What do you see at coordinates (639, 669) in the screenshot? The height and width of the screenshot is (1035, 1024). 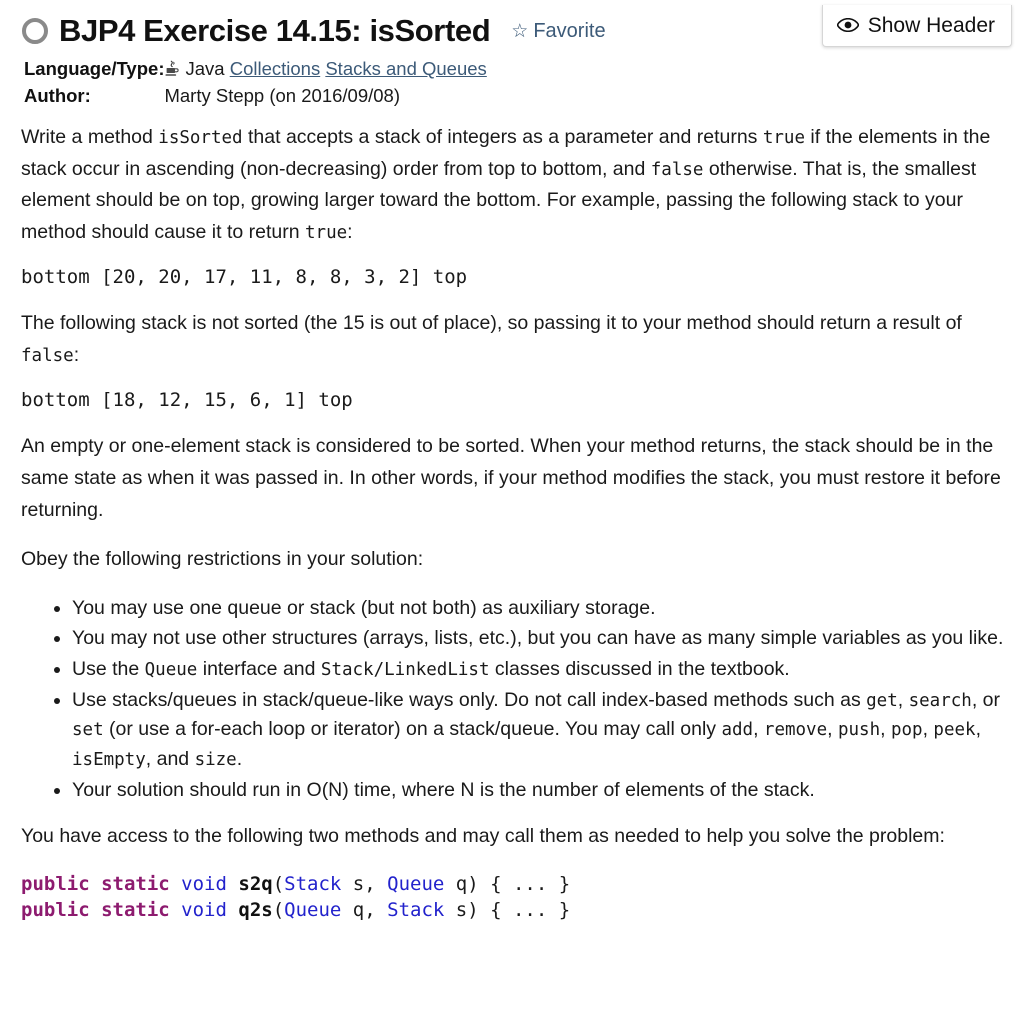 I see `list-item-text: classes discussed in the textbook.` at bounding box center [639, 669].